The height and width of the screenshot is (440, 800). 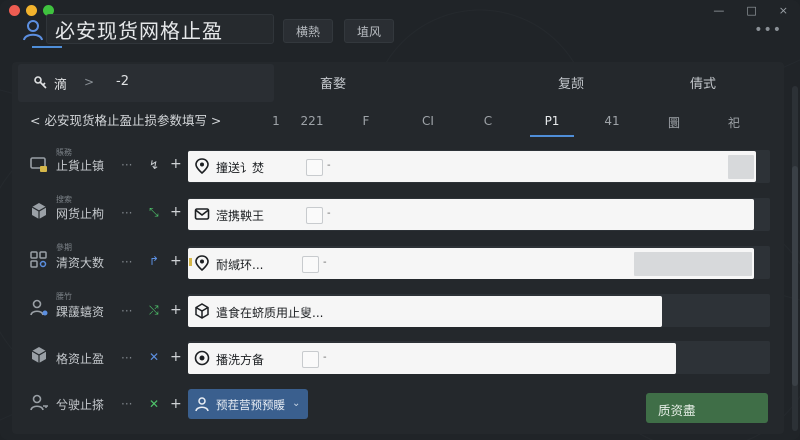 What do you see at coordinates (139, 30) in the screenshot?
I see `window-title: 必安现货网格止盈` at bounding box center [139, 30].